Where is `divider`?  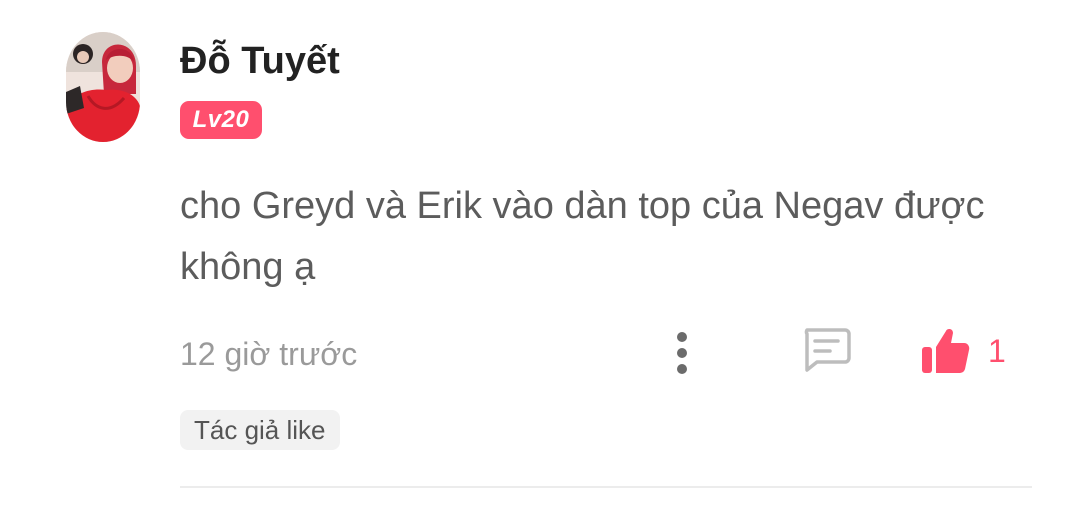
divider is located at coordinates (606, 487).